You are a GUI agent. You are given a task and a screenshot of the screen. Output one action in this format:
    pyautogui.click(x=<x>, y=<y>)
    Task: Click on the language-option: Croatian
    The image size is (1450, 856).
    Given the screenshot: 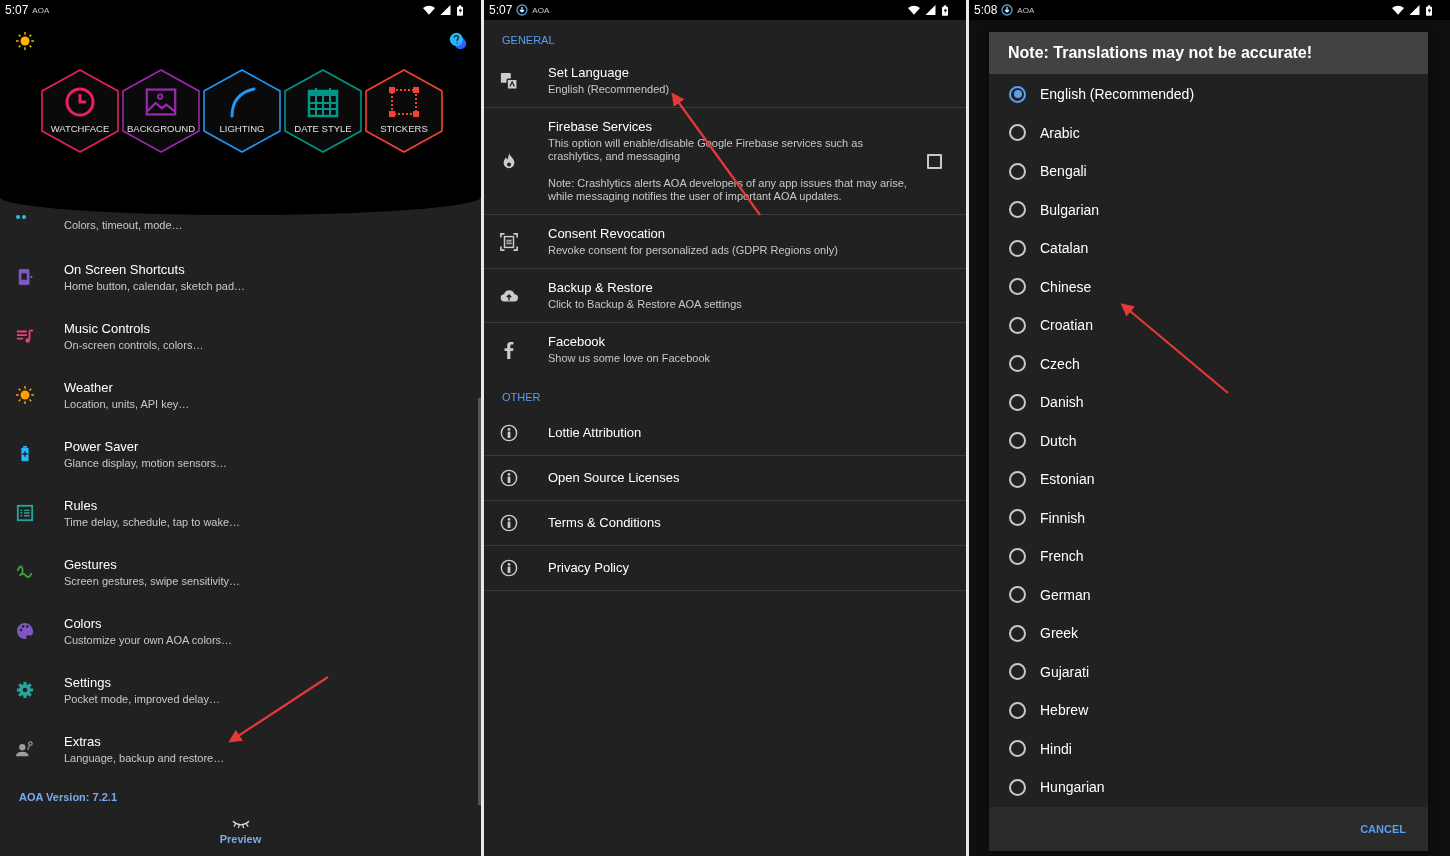 What is the action you would take?
    pyautogui.click(x=1208, y=325)
    